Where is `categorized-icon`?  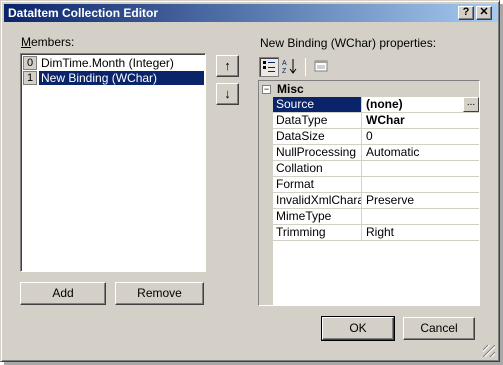
categorized-icon is located at coordinates (269, 66).